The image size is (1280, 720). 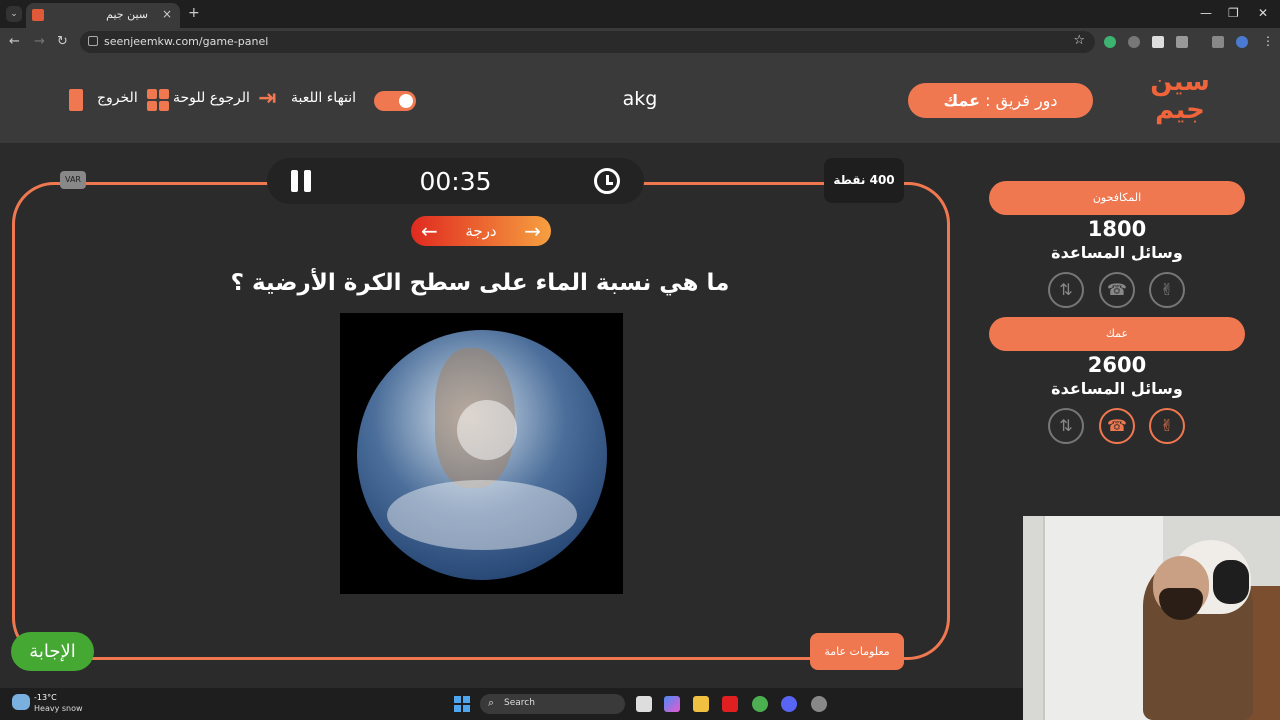 I want to click on earth-globe-image, so click(x=482, y=455).